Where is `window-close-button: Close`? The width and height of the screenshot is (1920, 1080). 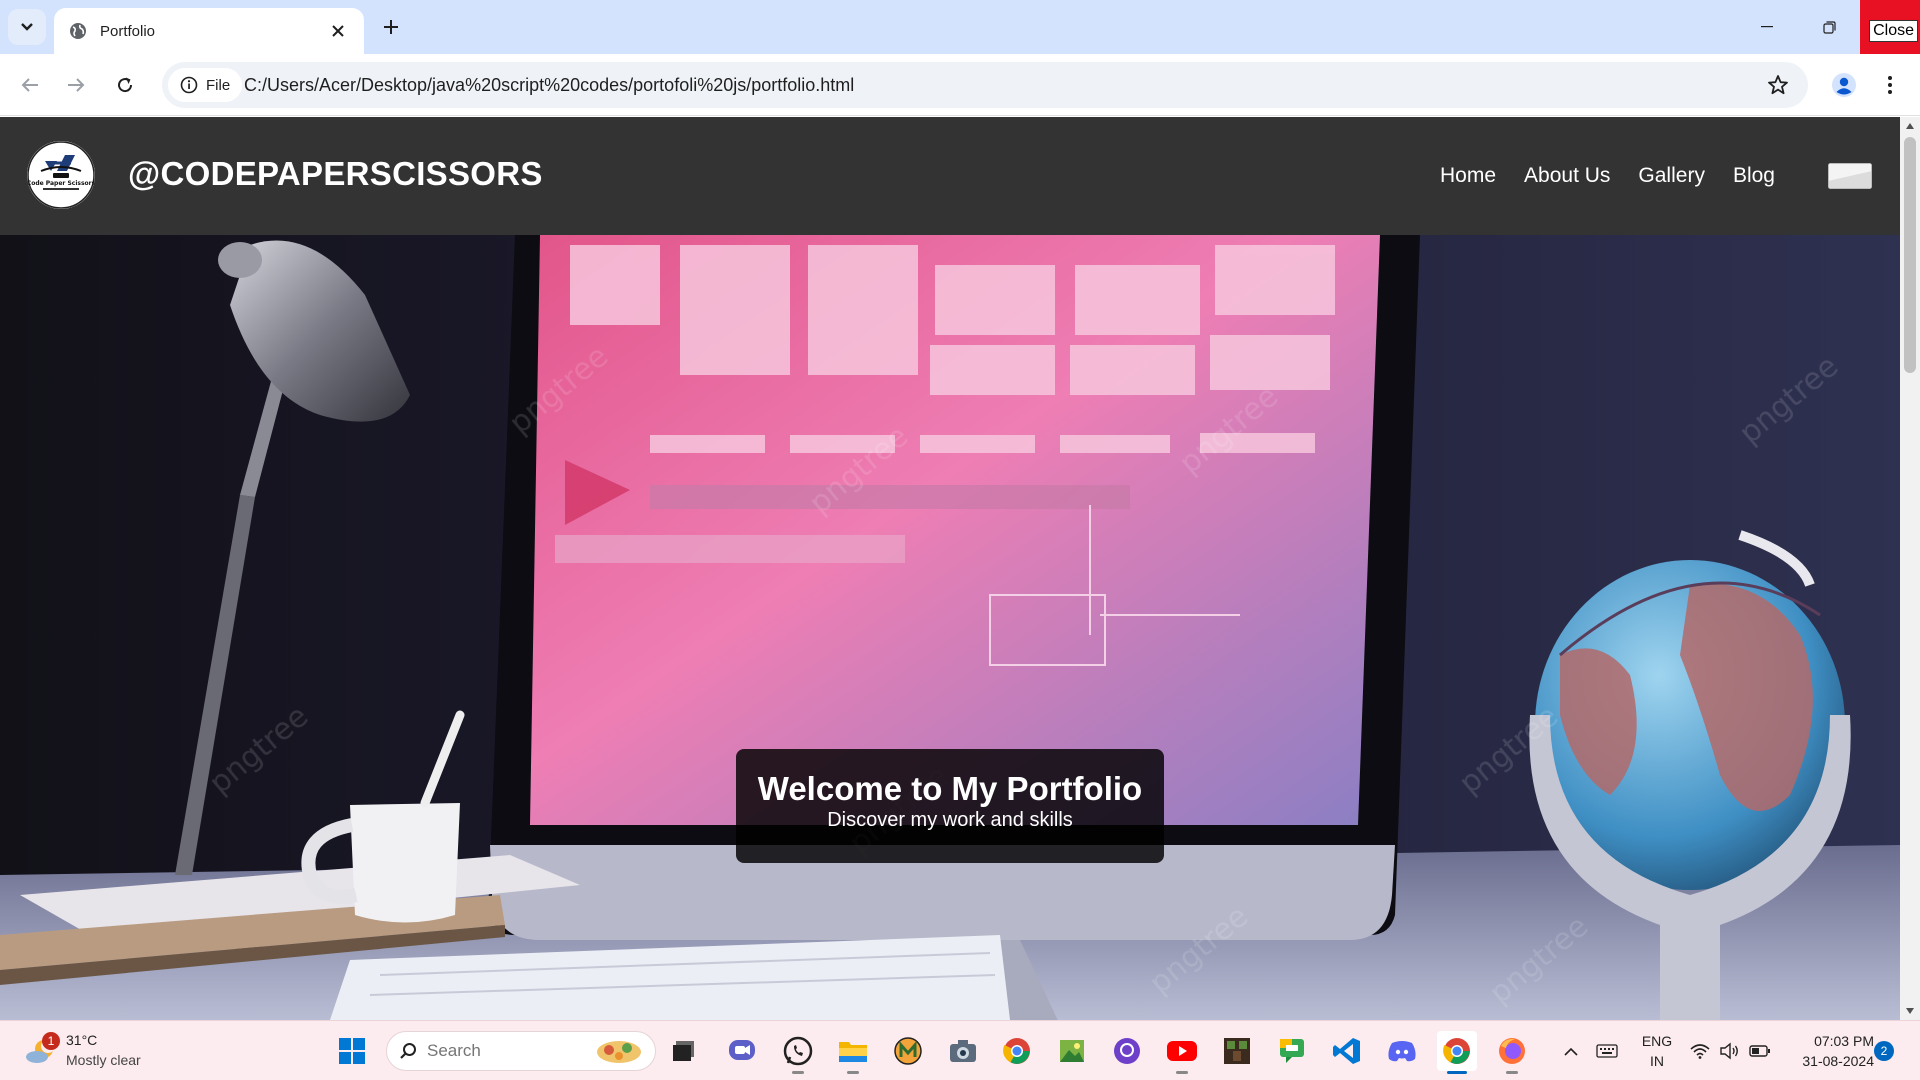 window-close-button: Close is located at coordinates (1890, 27).